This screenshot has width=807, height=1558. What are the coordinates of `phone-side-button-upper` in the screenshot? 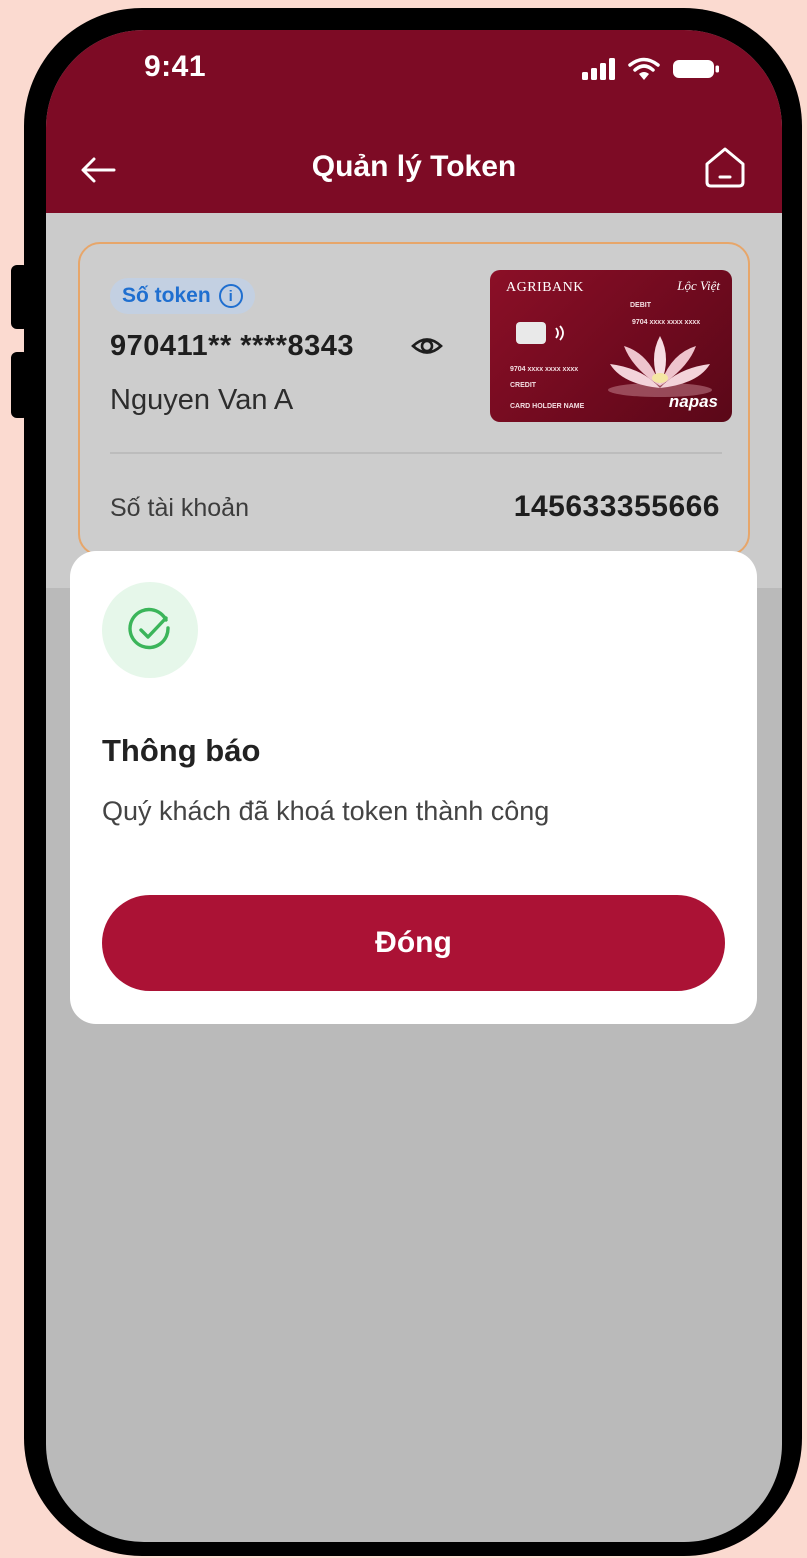 It's located at (20, 297).